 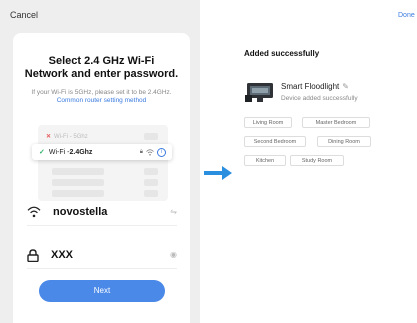 What do you see at coordinates (80, 212) in the screenshot?
I see `ssid-value: novostella` at bounding box center [80, 212].